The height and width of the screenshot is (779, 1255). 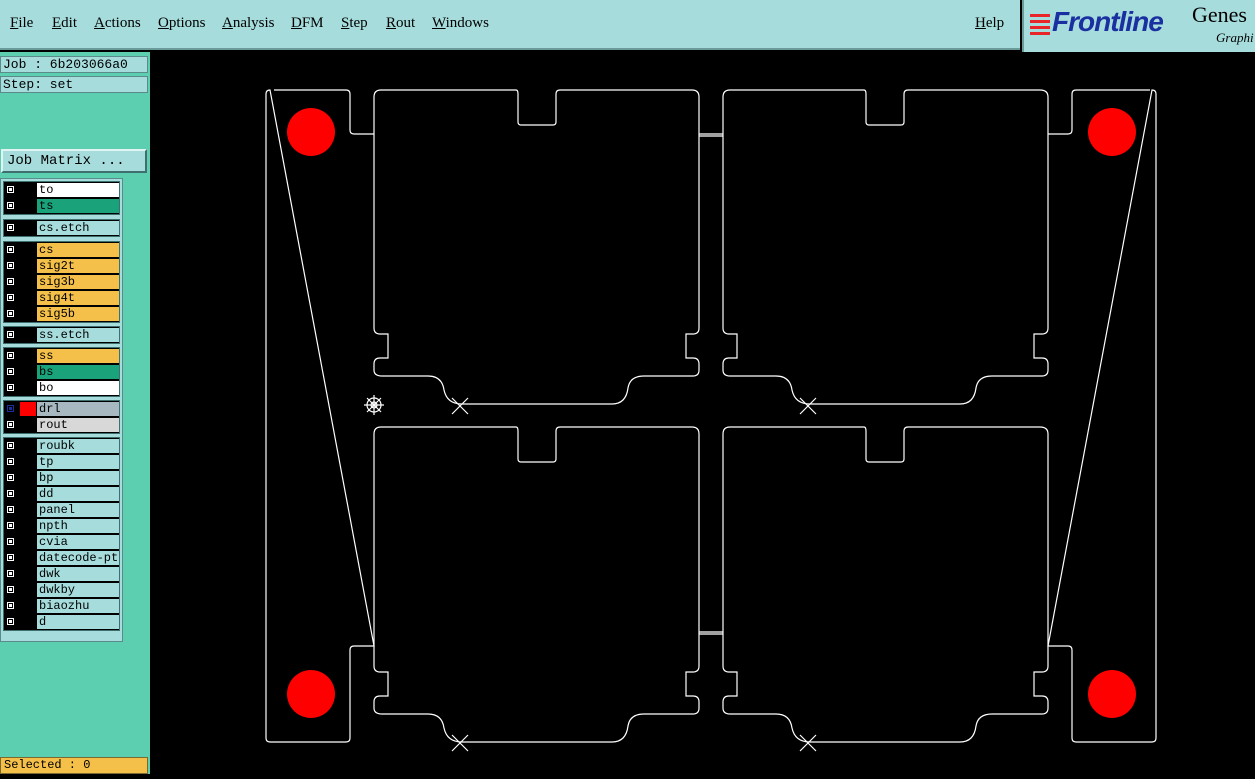 I want to click on layer-name: ts, so click(x=78, y=206).